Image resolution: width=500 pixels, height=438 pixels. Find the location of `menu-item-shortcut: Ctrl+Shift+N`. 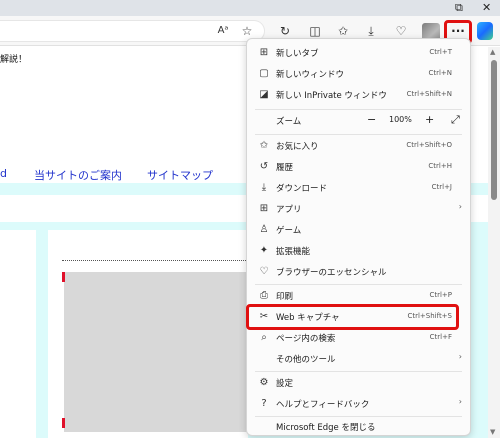

menu-item-shortcut: Ctrl+Shift+N is located at coordinates (429, 94).